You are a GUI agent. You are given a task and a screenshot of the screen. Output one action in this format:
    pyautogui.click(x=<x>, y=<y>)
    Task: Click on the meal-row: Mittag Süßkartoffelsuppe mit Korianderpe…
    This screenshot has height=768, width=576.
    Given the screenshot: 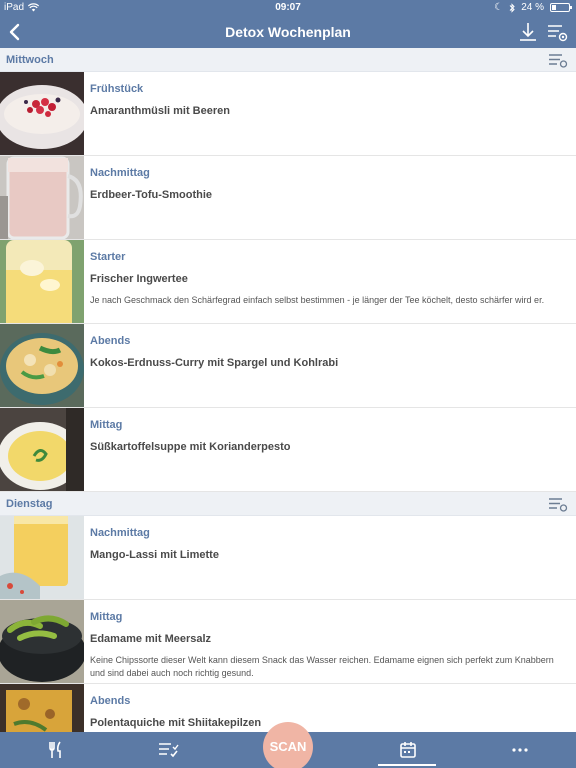 What is the action you would take?
    pyautogui.click(x=288, y=450)
    